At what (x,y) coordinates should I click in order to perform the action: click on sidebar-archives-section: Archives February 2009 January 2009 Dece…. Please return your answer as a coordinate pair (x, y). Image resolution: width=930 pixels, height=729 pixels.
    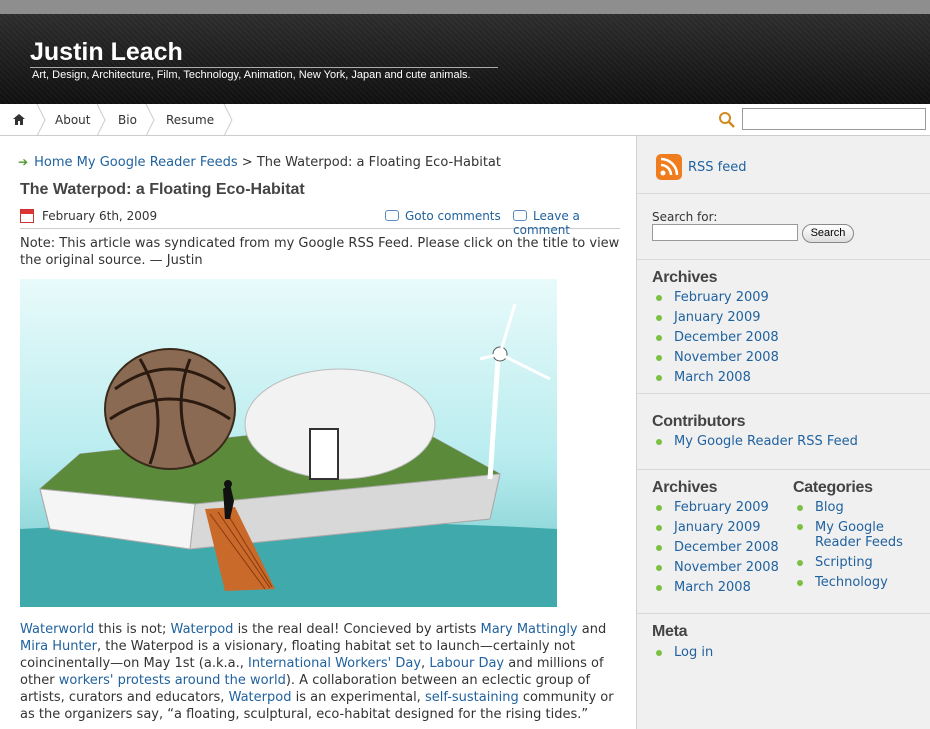
    Looking at the image, I should click on (783, 327).